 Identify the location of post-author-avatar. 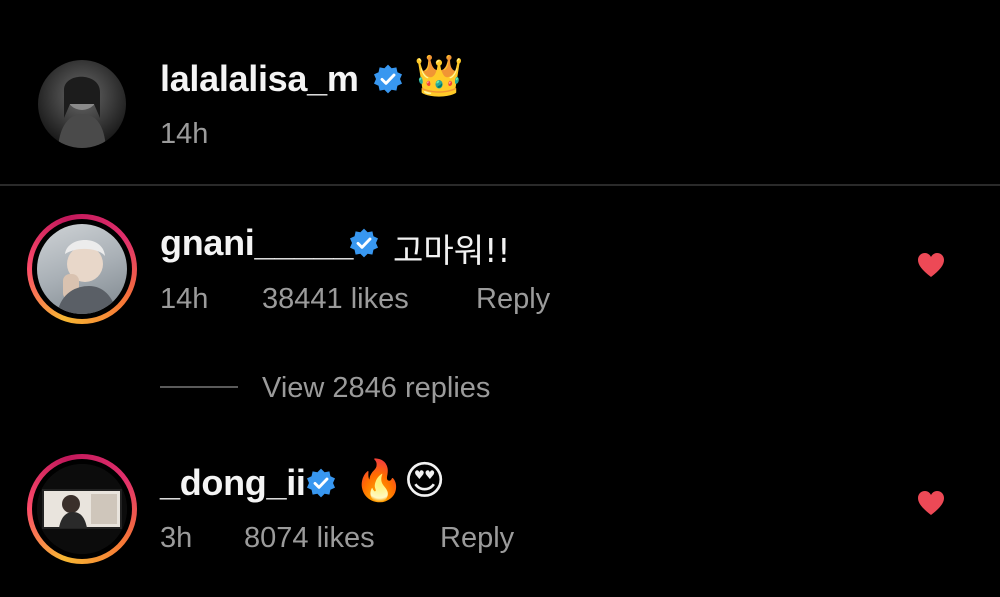
(82, 104).